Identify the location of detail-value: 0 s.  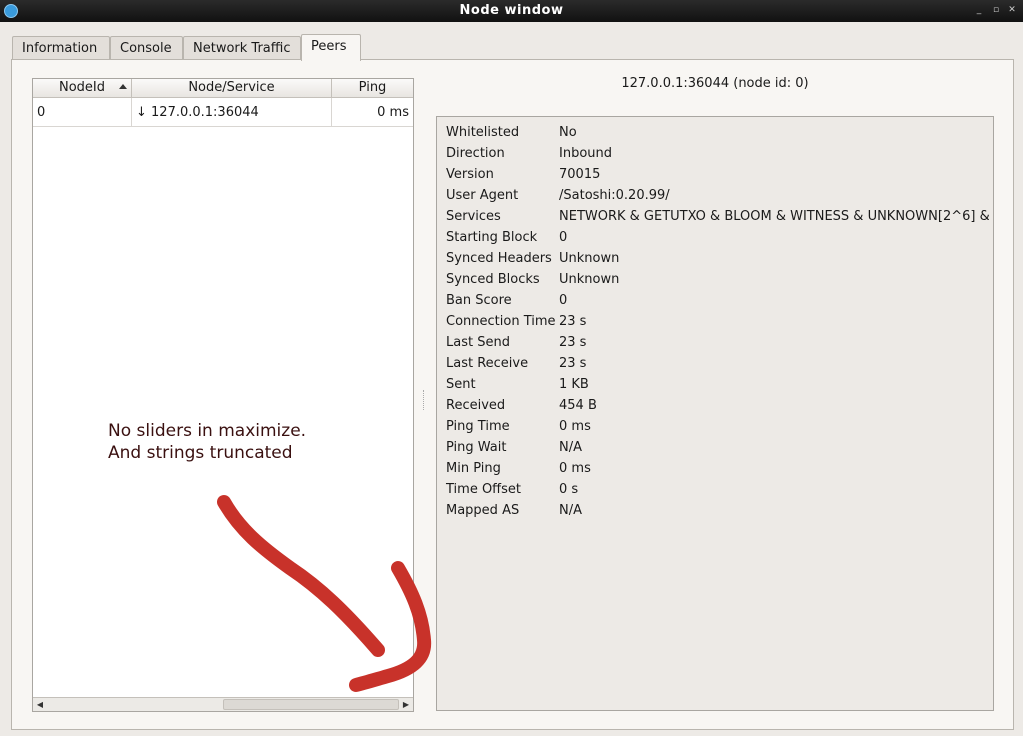
(774, 489).